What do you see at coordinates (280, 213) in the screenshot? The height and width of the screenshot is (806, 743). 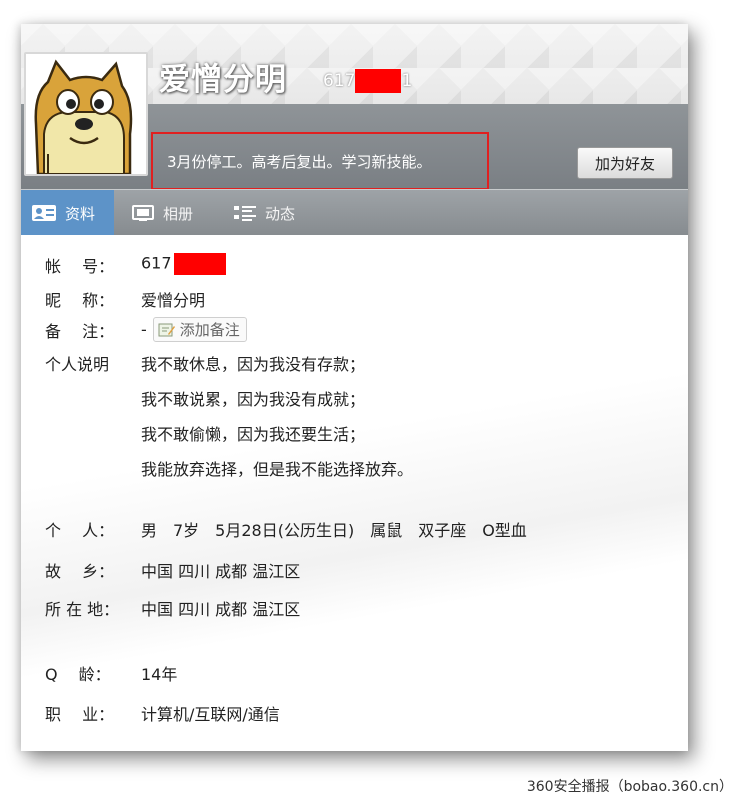 I see `tab-label: 动态` at bounding box center [280, 213].